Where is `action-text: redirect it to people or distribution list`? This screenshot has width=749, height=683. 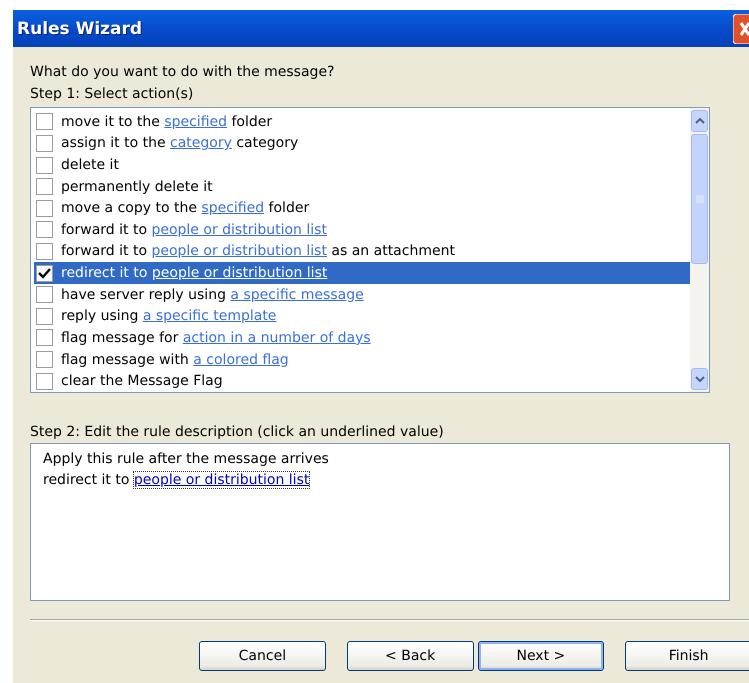 action-text: redirect it to people or distribution list is located at coordinates (194, 273).